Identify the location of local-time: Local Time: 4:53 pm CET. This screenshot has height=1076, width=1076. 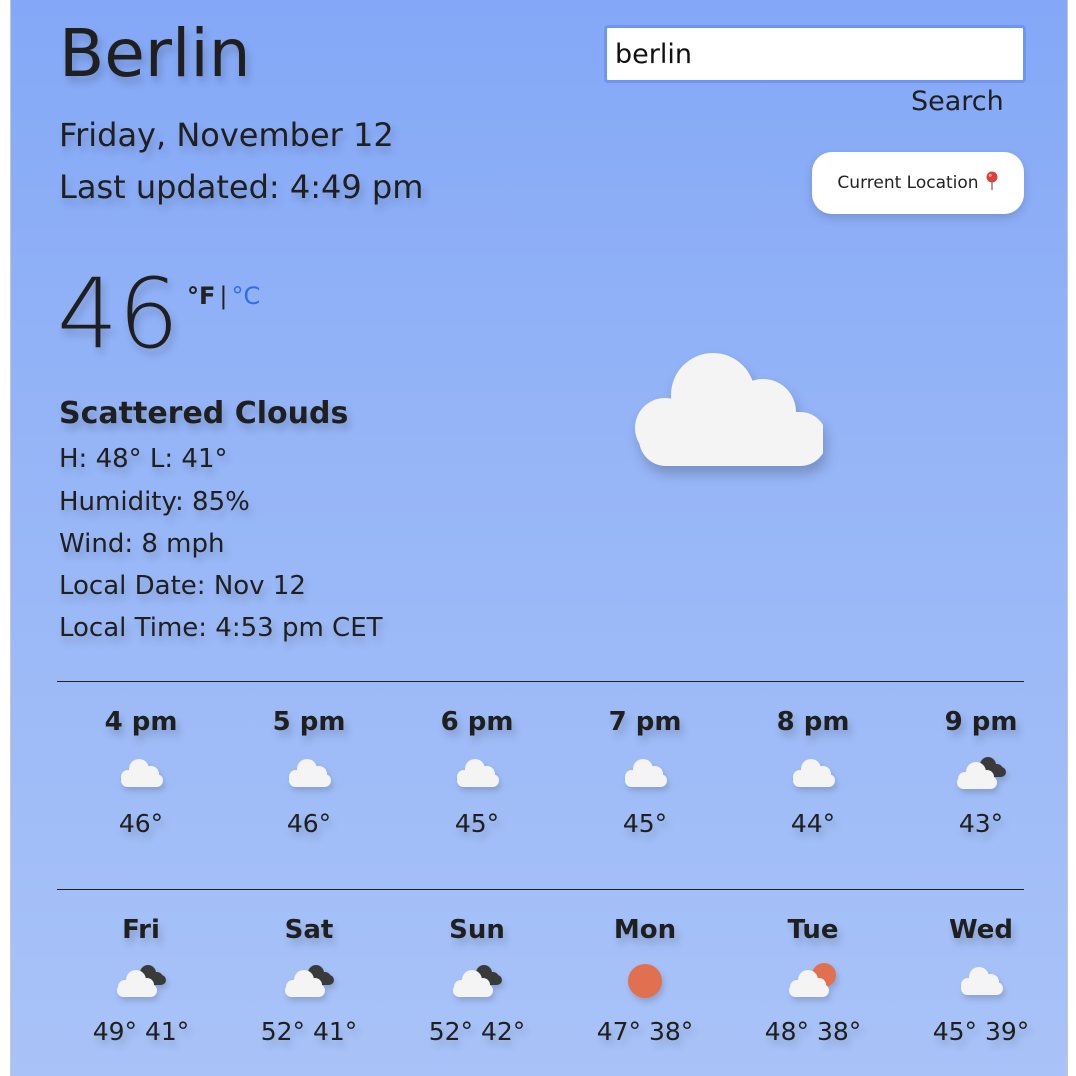
(221, 628).